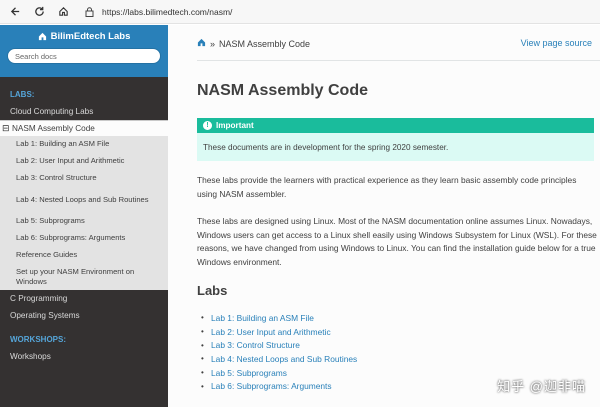  I want to click on list-item: • Lab 2: User Input and Arithmetic, so click(279, 332).